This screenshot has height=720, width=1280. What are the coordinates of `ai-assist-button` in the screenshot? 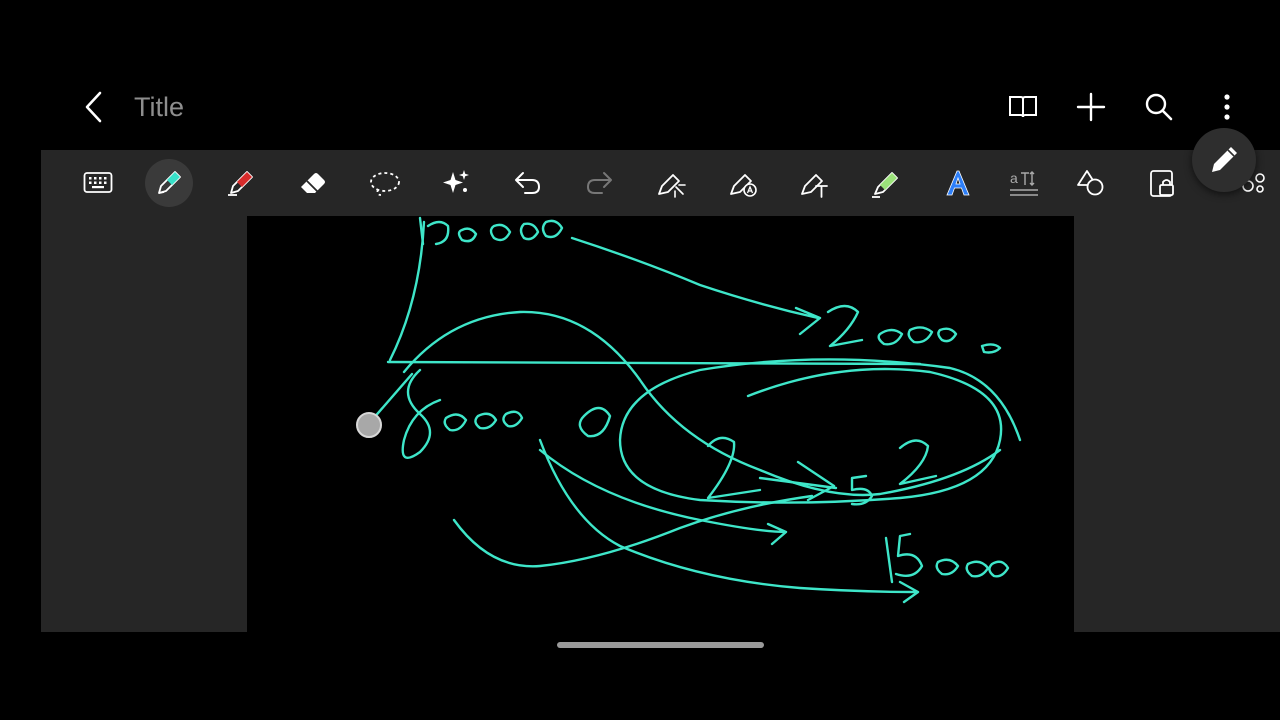 It's located at (456, 183).